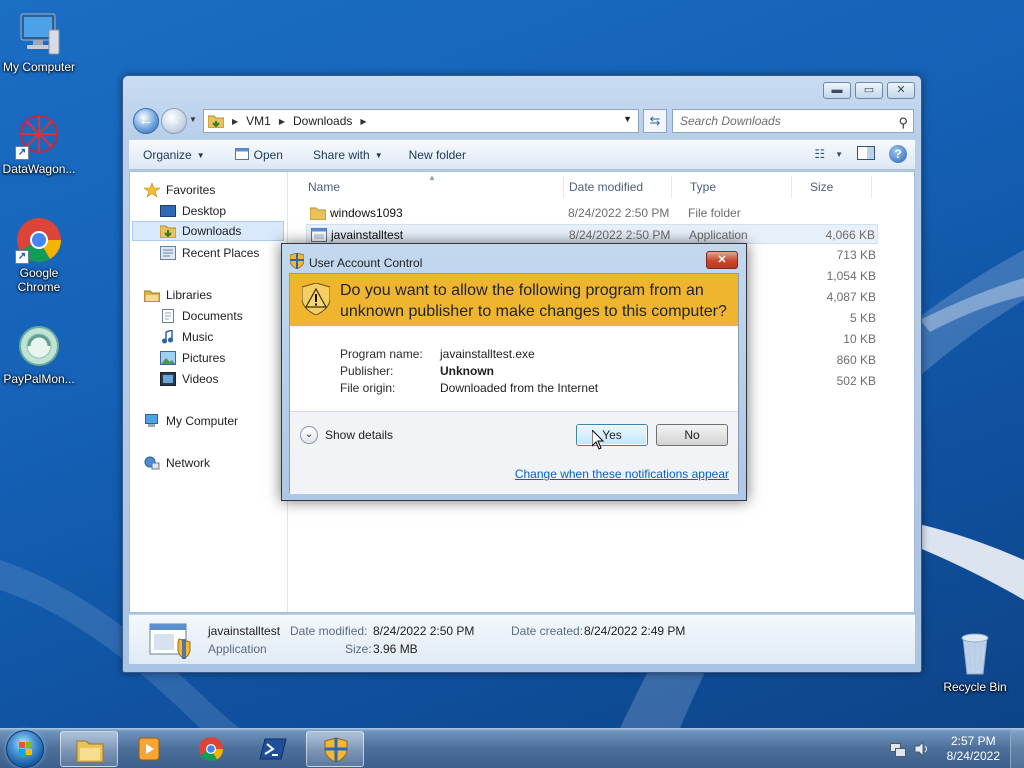 The image size is (1024, 768). I want to click on column-size: Size, so click(832, 187).